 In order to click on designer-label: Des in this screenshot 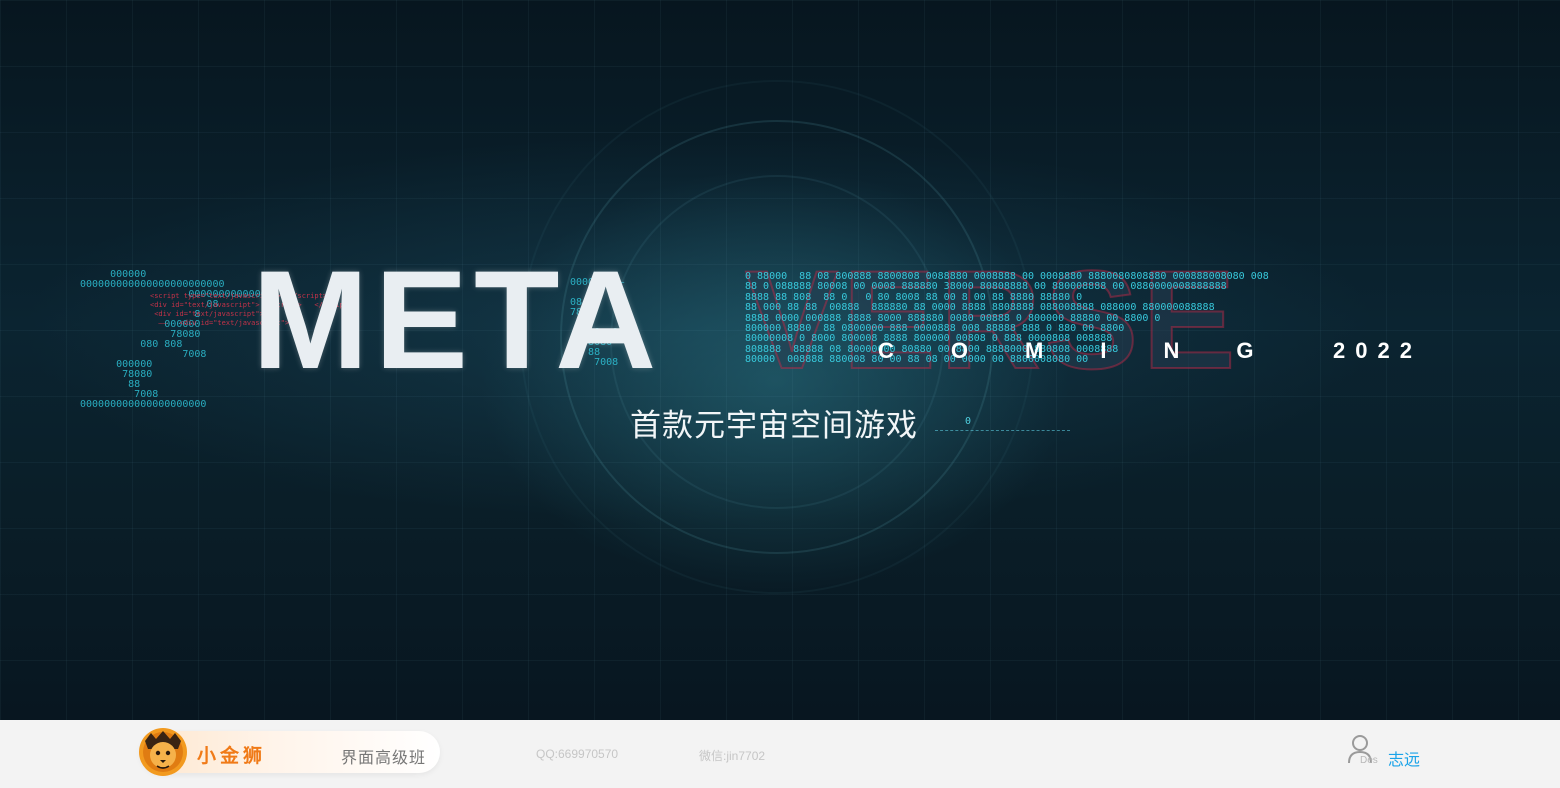, I will do `click(1369, 760)`.